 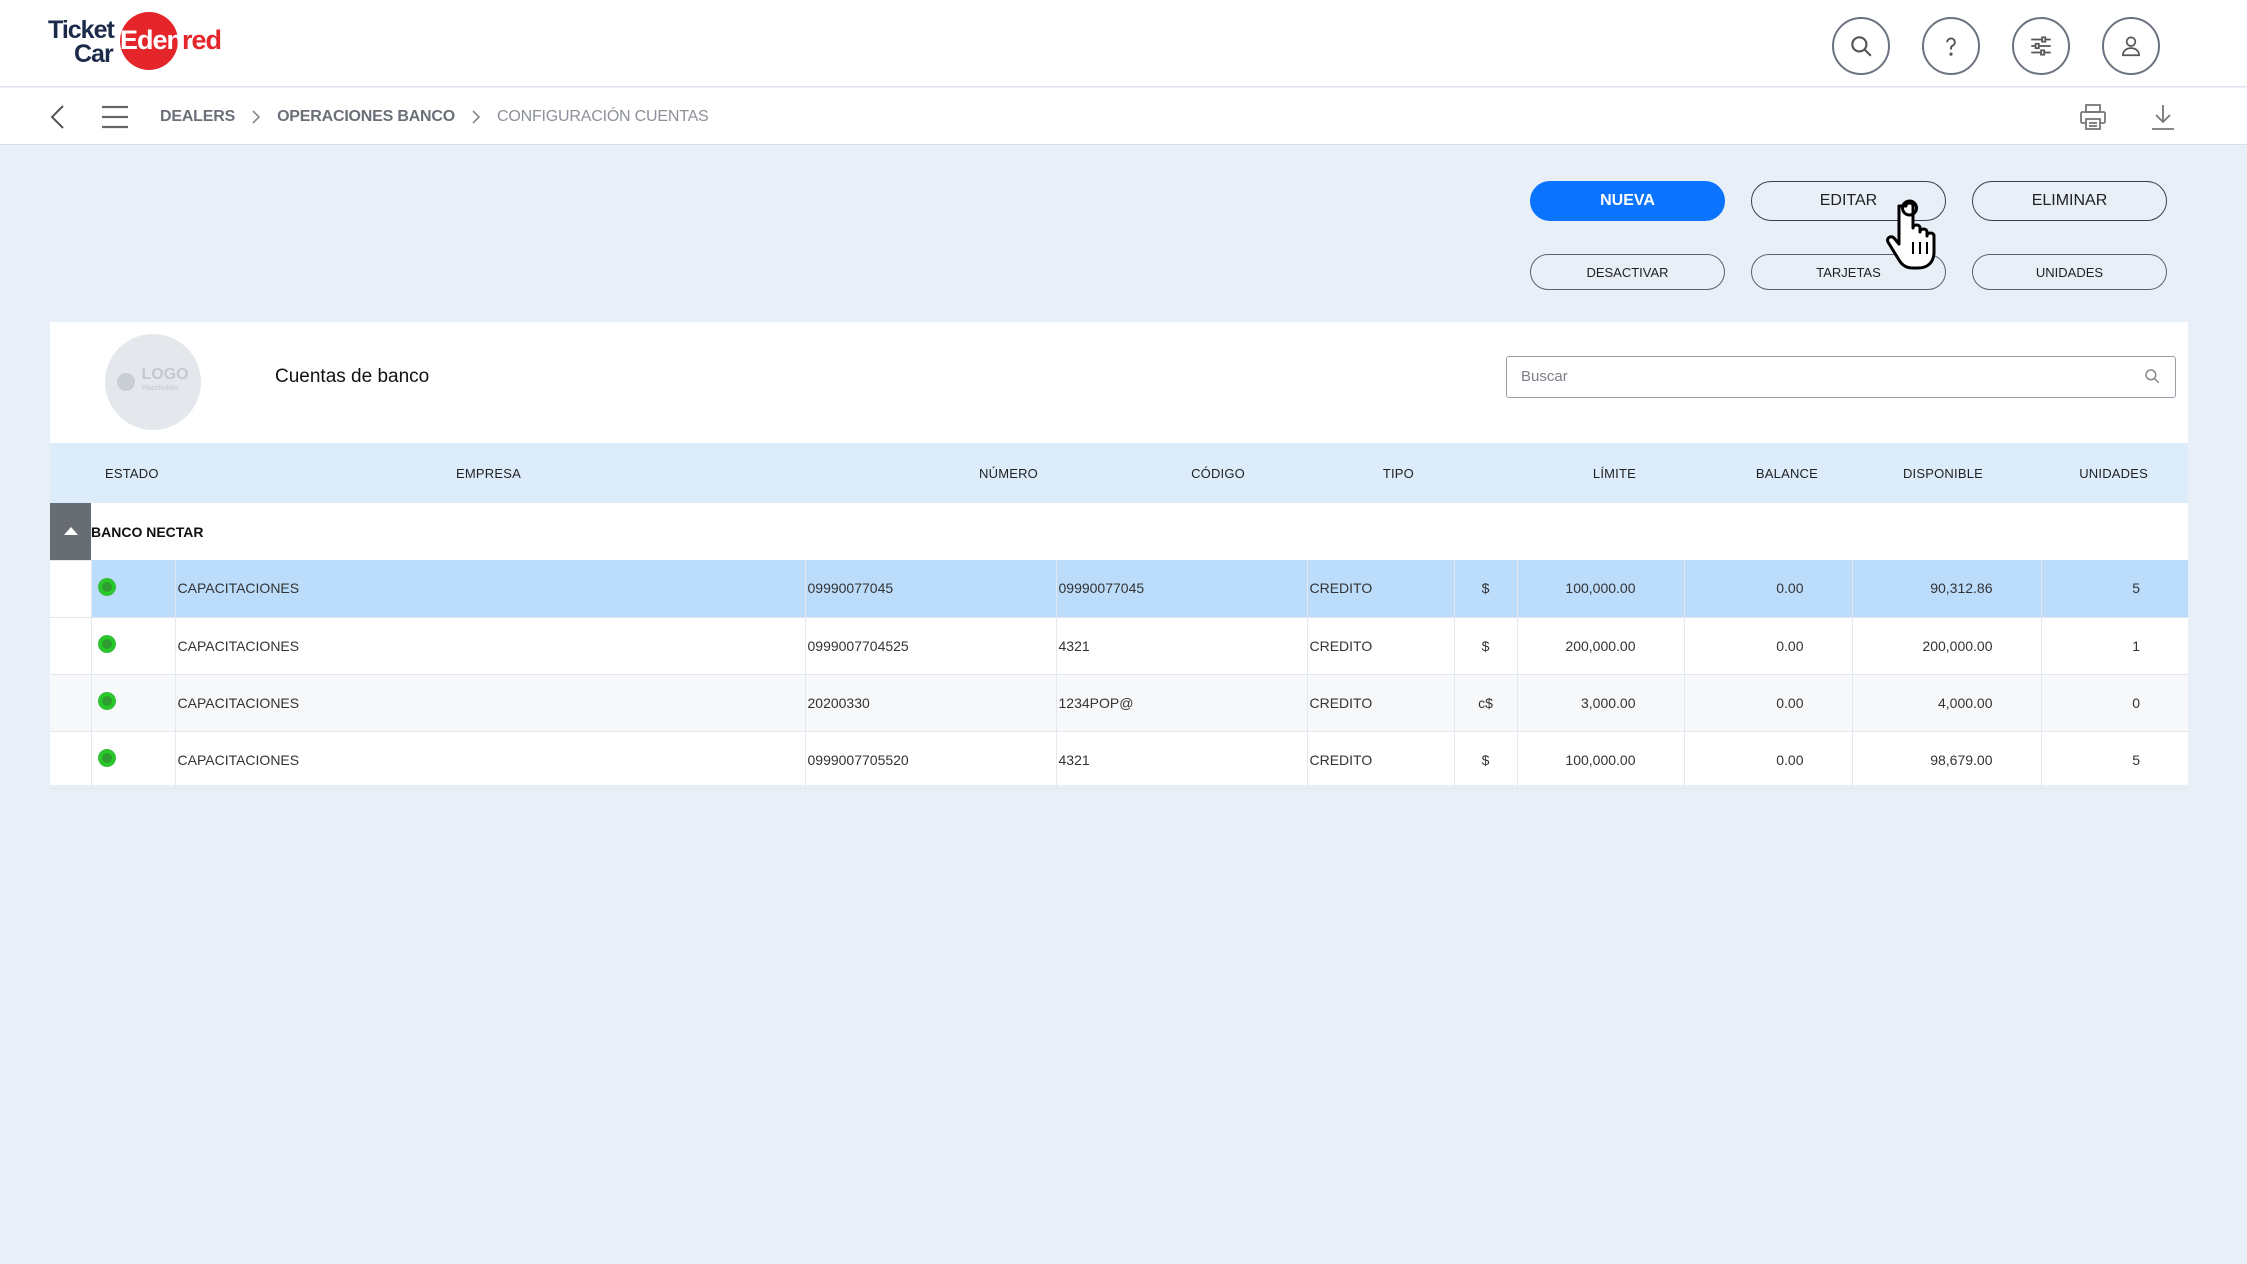 I want to click on column-estado: ESTADO, so click(x=112, y=473).